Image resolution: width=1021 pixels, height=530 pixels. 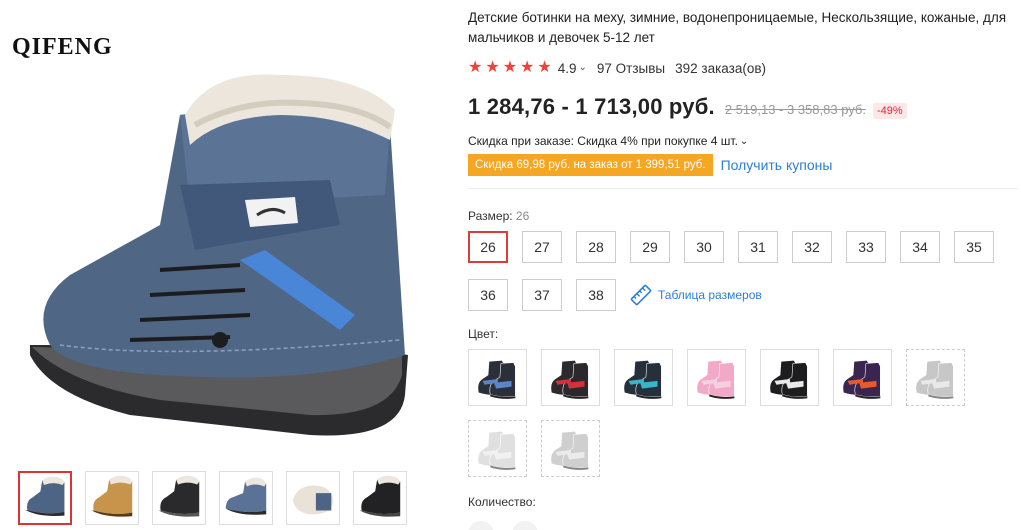 What do you see at coordinates (890, 111) in the screenshot?
I see `discount-badge: -49%` at bounding box center [890, 111].